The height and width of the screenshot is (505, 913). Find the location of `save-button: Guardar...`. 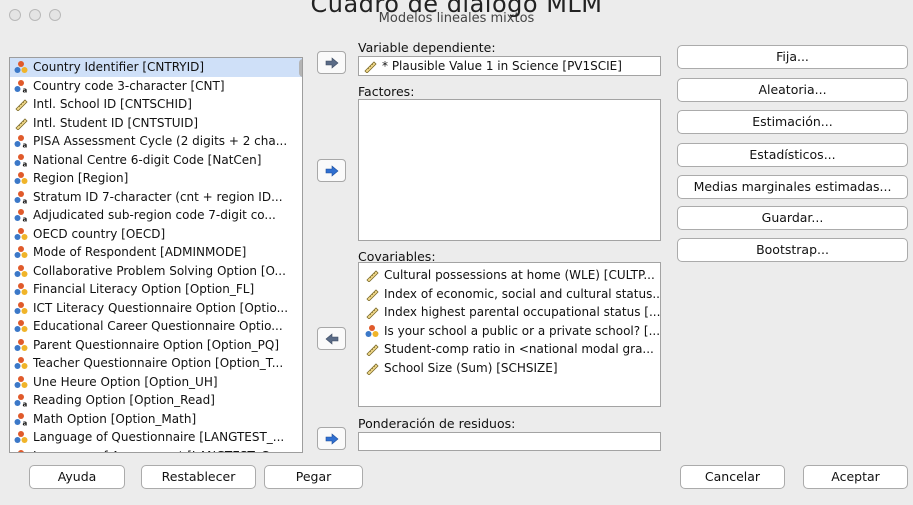

save-button: Guardar... is located at coordinates (792, 218).